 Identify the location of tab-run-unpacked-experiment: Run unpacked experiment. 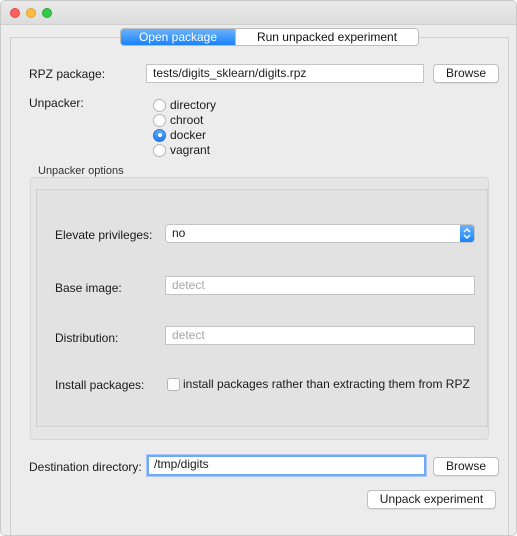
(326, 37).